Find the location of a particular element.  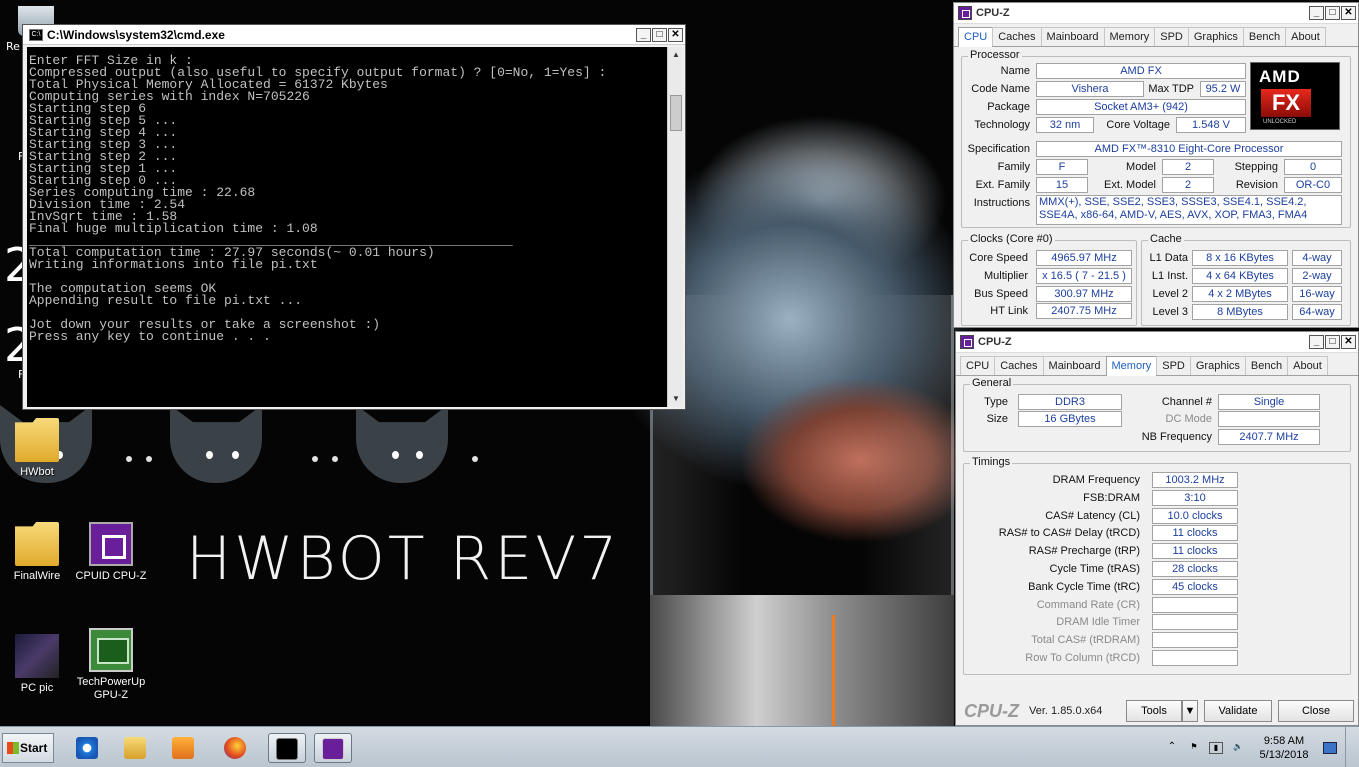

taskbar-cpuz is located at coordinates (333, 748).